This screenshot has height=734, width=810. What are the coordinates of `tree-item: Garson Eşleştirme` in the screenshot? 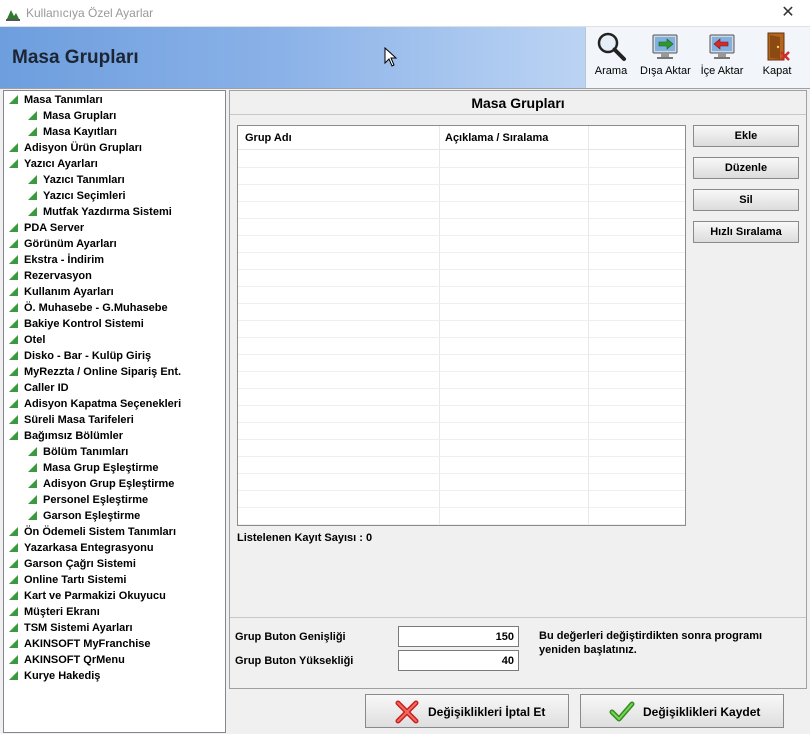 It's located at (84, 516).